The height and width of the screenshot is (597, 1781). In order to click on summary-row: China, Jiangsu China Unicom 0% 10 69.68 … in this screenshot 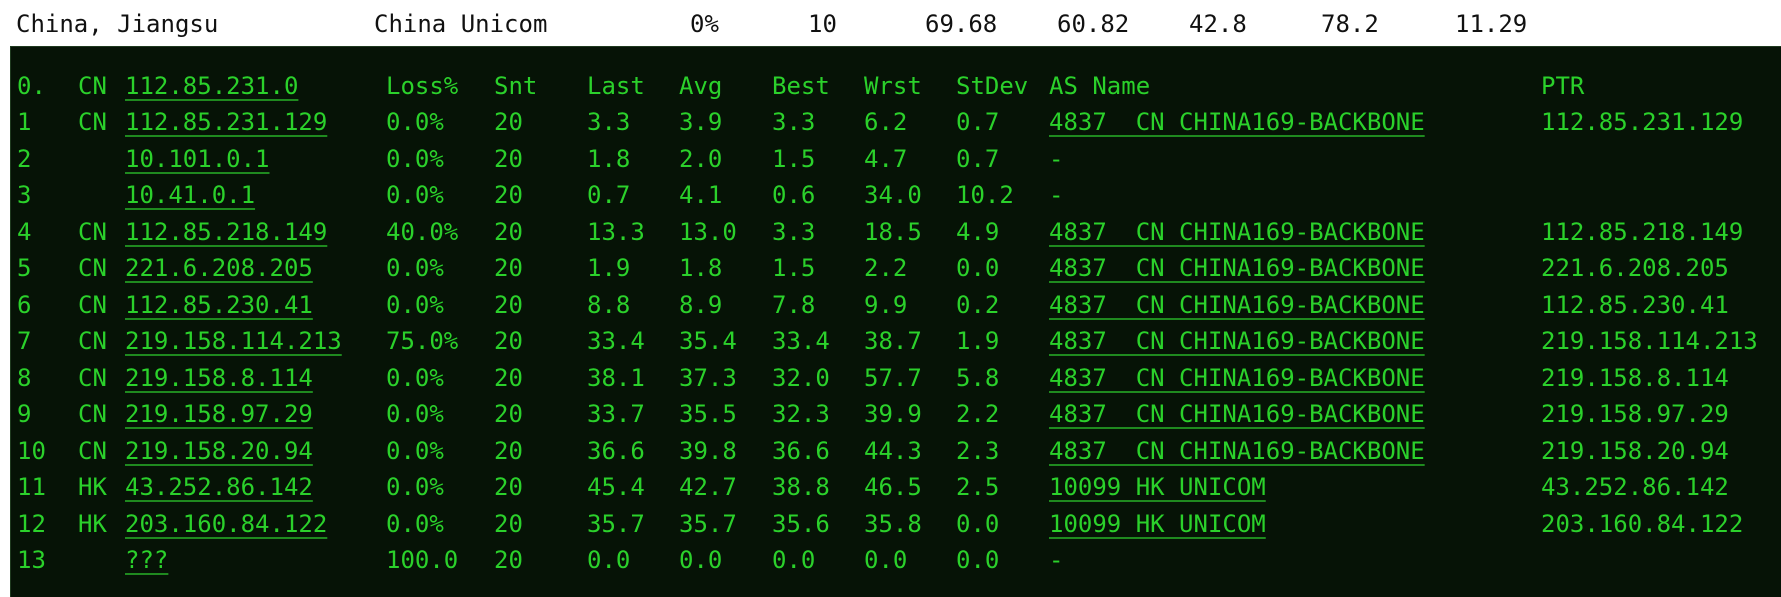, I will do `click(890, 23)`.